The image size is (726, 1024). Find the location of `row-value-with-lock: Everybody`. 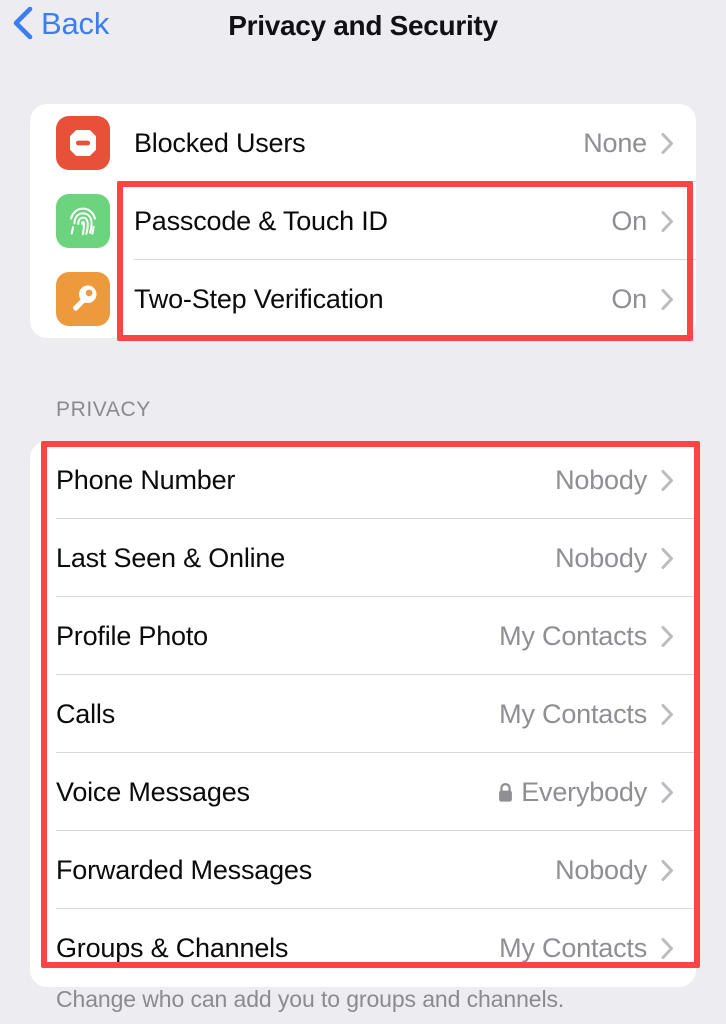

row-value-with-lock: Everybody is located at coordinates (572, 792).